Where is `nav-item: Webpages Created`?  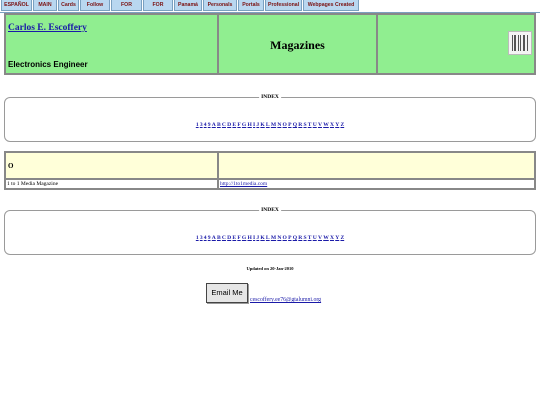
nav-item: Webpages Created is located at coordinates (331, 5).